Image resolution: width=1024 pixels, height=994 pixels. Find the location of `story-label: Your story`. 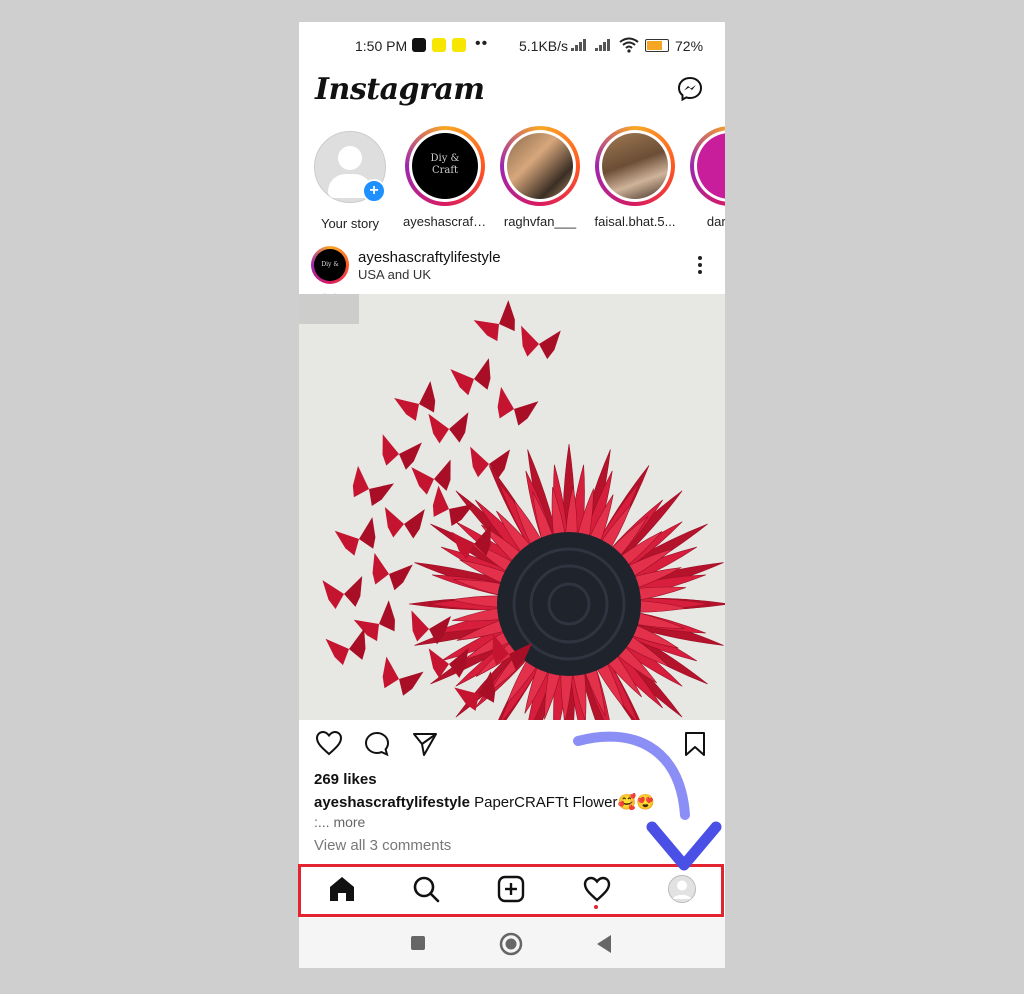

story-label: Your story is located at coordinates (350, 223).